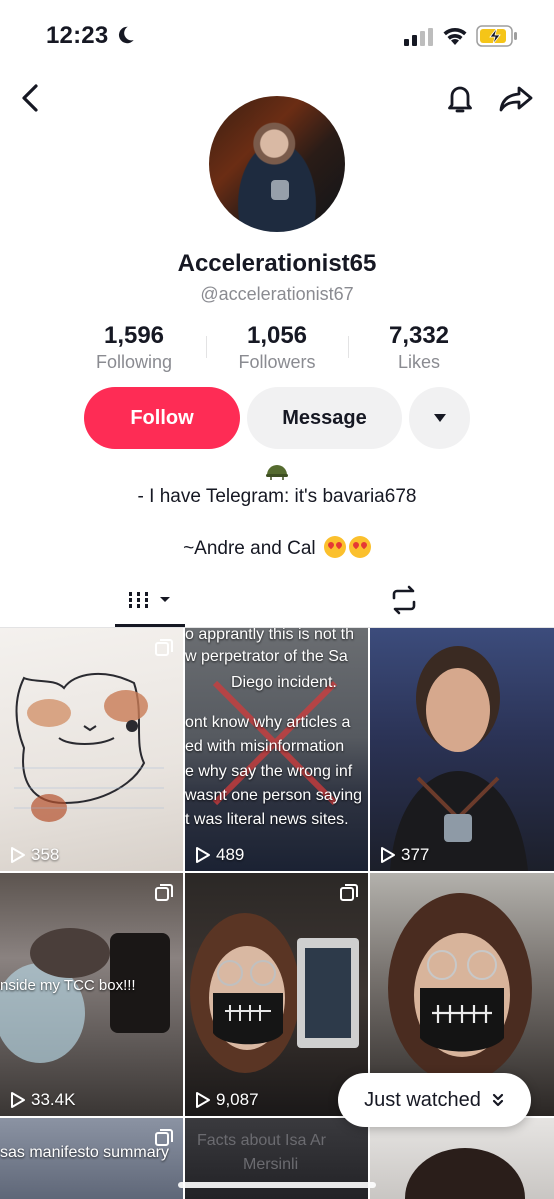 The width and height of the screenshot is (554, 1199). I want to click on following-count: 1,596, so click(134, 335).